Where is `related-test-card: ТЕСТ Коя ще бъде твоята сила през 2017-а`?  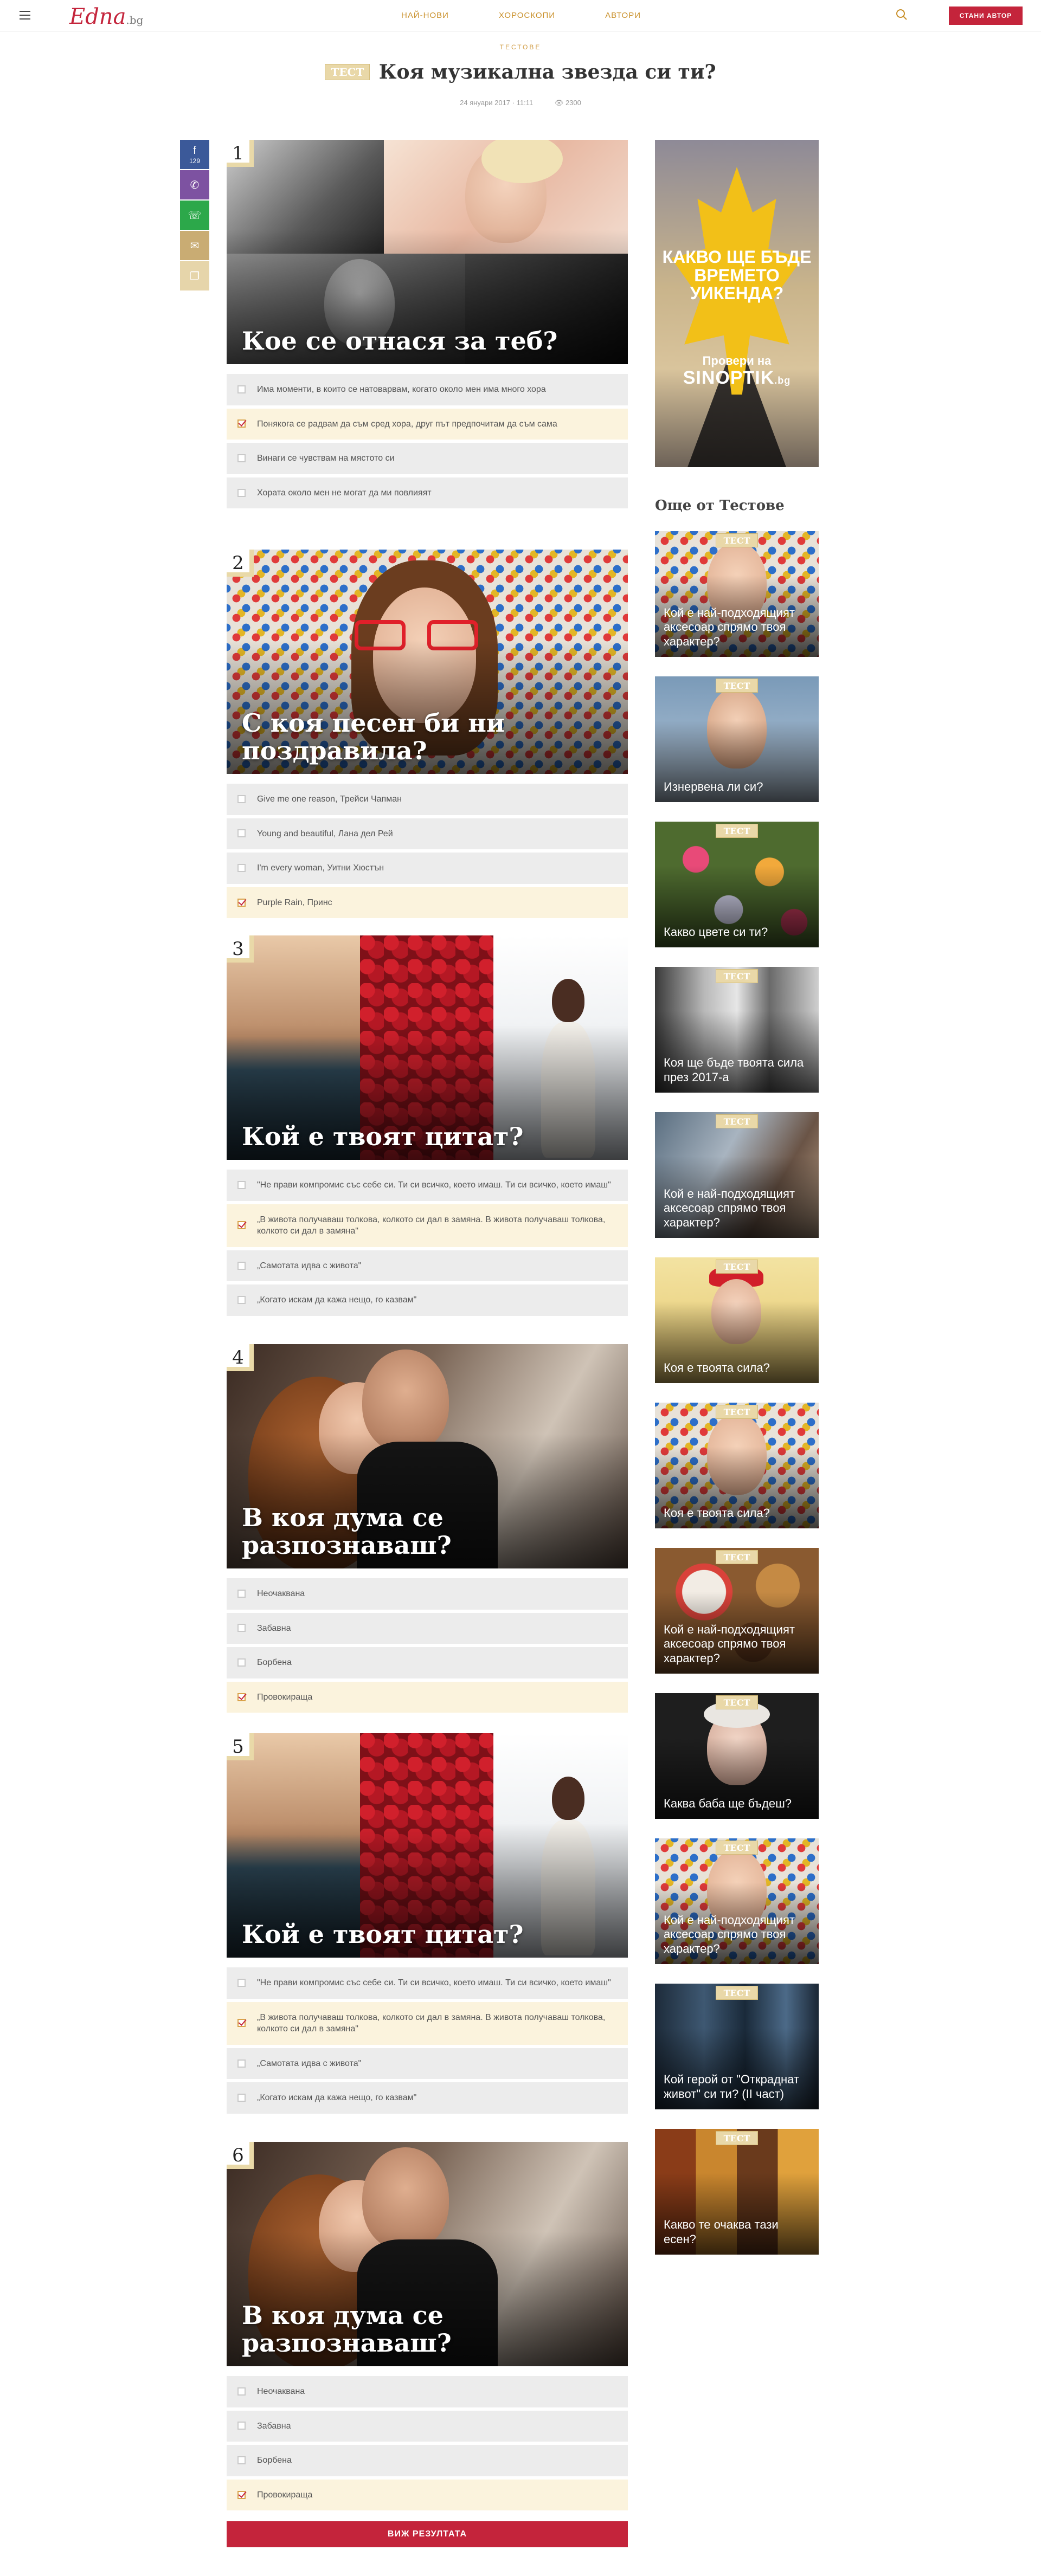
related-test-card: ТЕСТ Коя ще бъде твоята сила през 2017-а is located at coordinates (737, 1030).